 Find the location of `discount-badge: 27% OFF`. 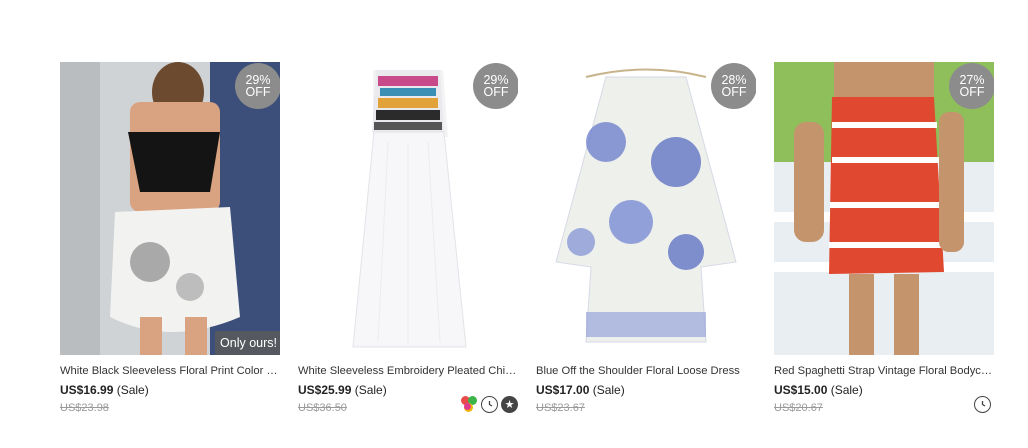

discount-badge: 27% OFF is located at coordinates (971, 86).